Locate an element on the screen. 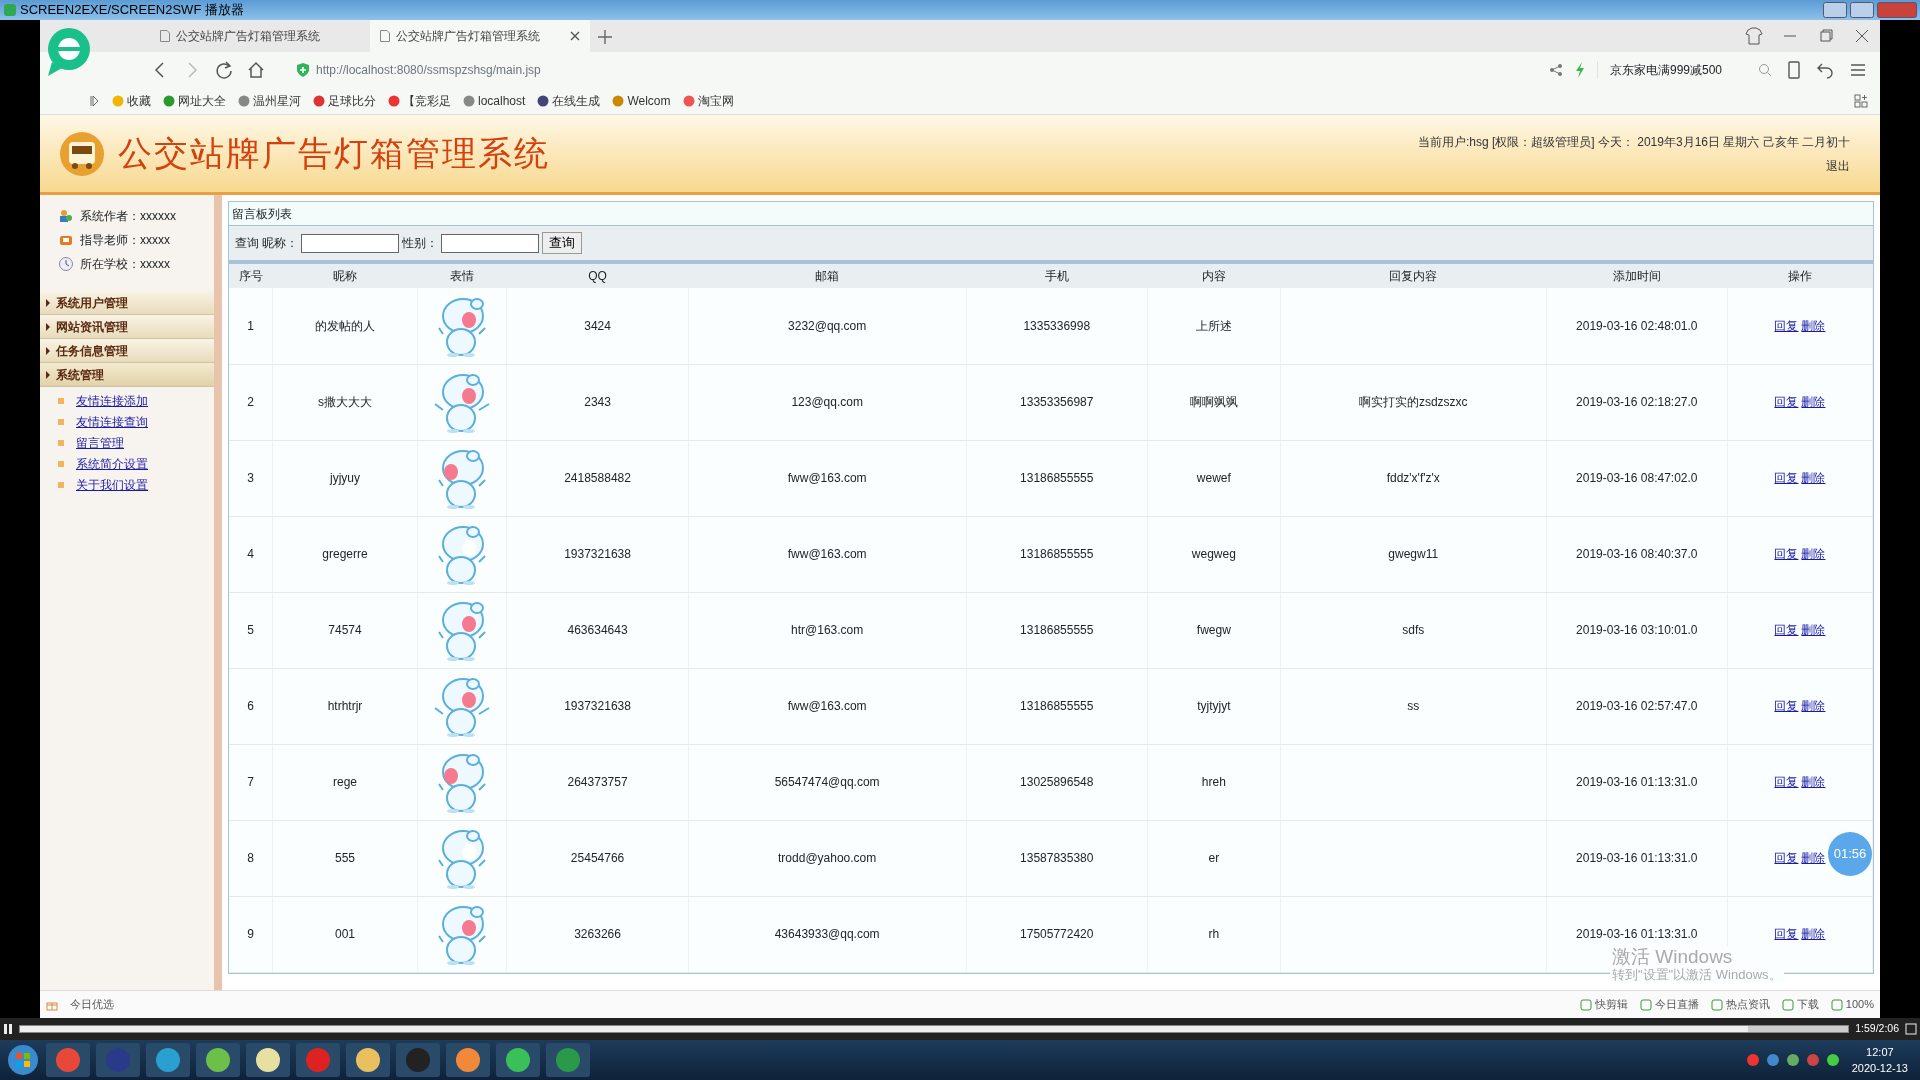 Image resolution: width=1920 pixels, height=1080 pixels. status-text: 今日优选 is located at coordinates (92, 1004).